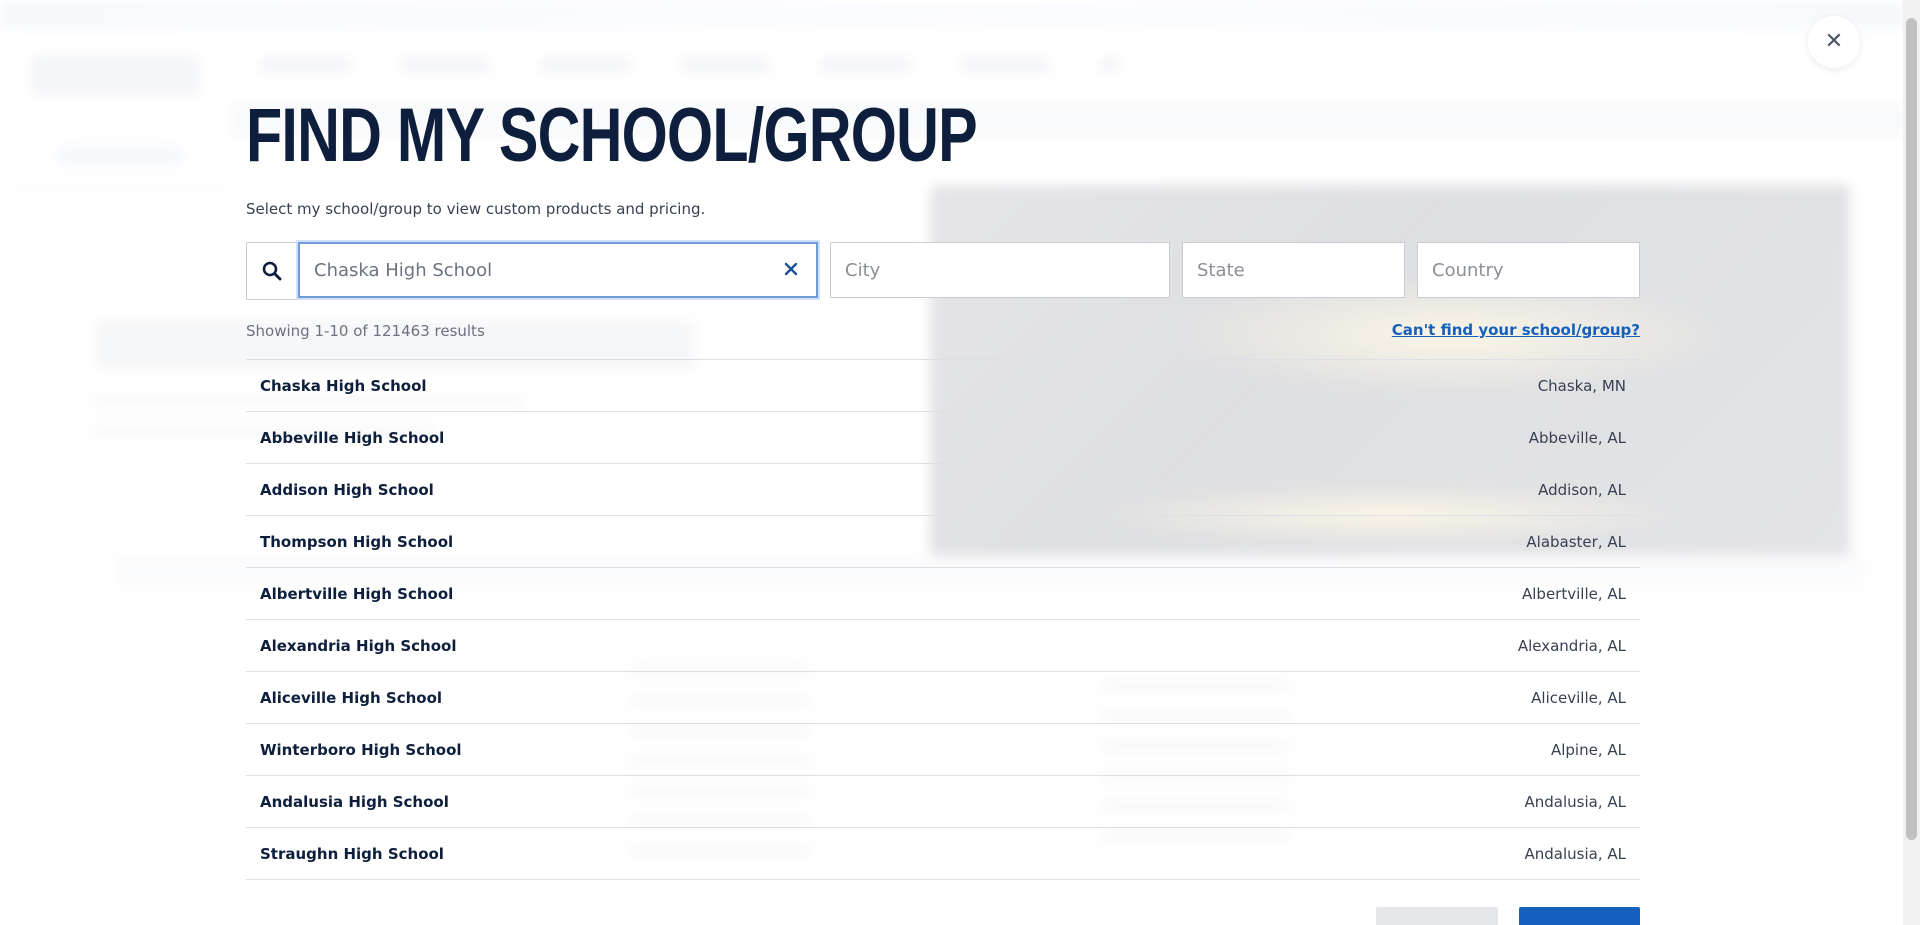 The width and height of the screenshot is (1920, 925). Describe the element at coordinates (343, 385) in the screenshot. I see `school-name: Chaska High School` at that location.